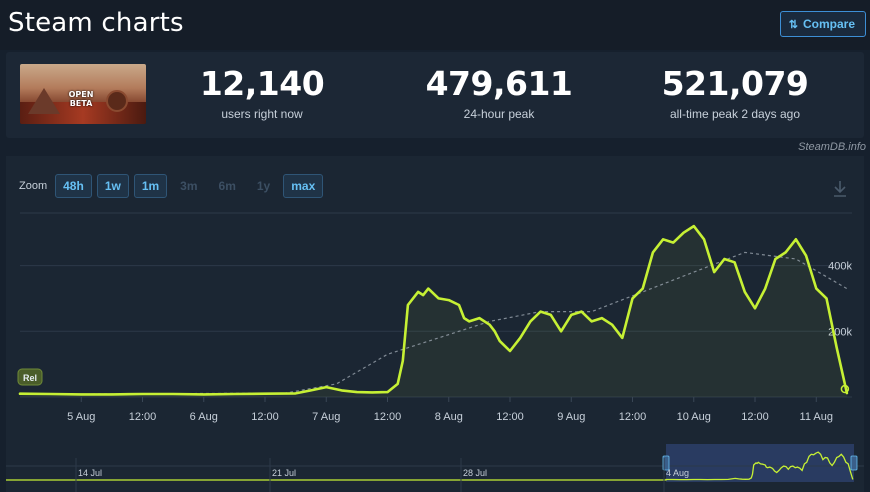 The image size is (870, 492). What do you see at coordinates (571, 417) in the screenshot?
I see `x-tick-label: 9 Aug` at bounding box center [571, 417].